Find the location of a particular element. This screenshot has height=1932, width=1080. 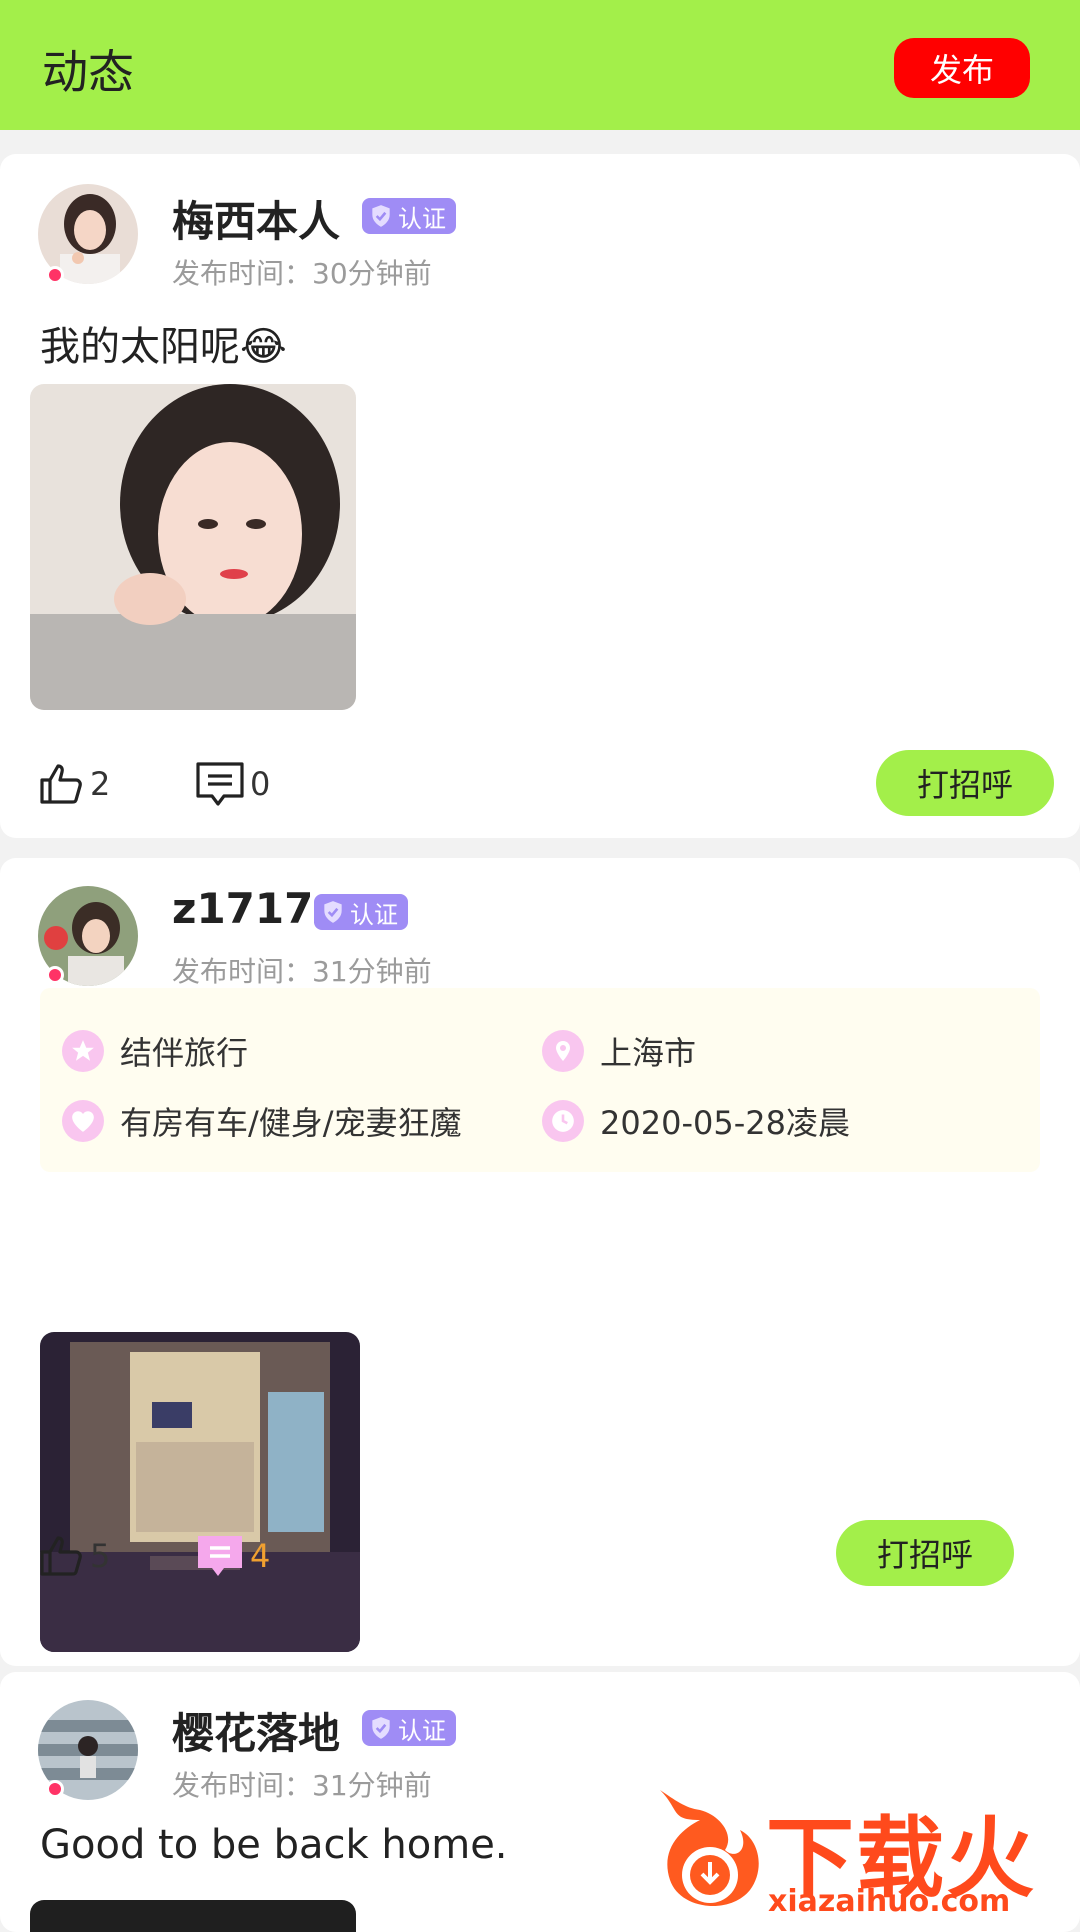

star-icon is located at coordinates (83, 1051).